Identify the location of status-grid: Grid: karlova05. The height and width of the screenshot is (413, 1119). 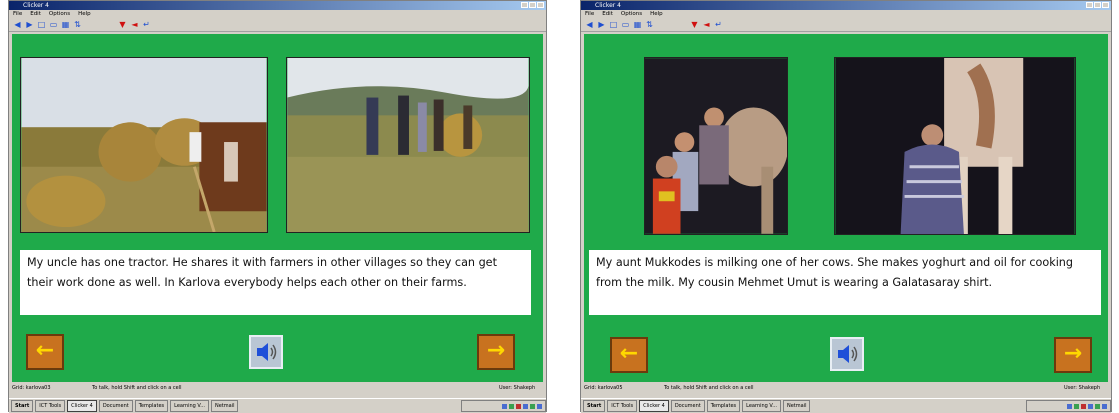
(603, 388).